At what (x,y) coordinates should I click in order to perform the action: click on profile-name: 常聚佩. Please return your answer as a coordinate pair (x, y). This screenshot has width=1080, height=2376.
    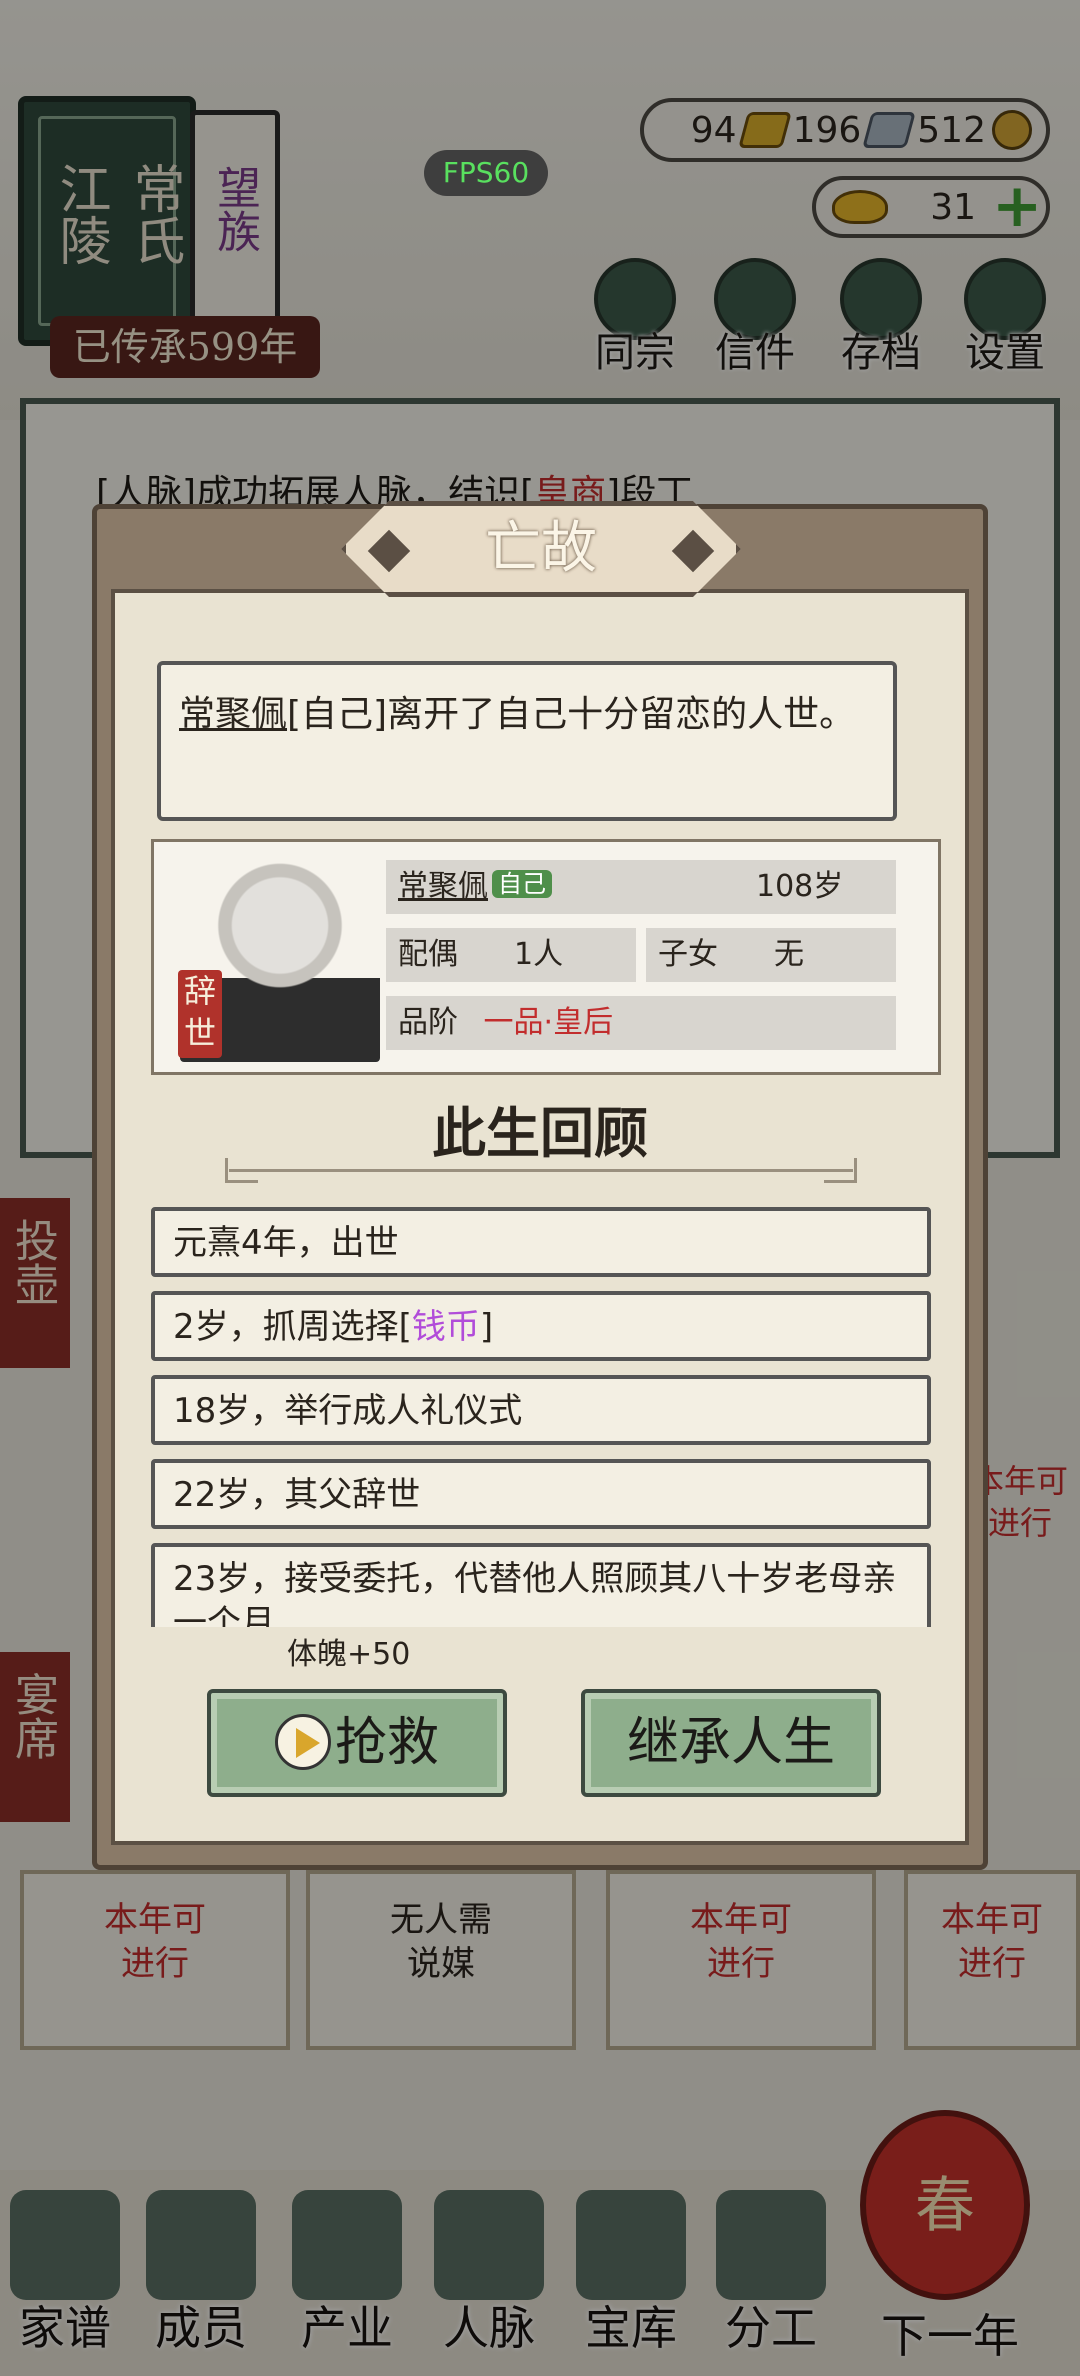
    Looking at the image, I should click on (443, 886).